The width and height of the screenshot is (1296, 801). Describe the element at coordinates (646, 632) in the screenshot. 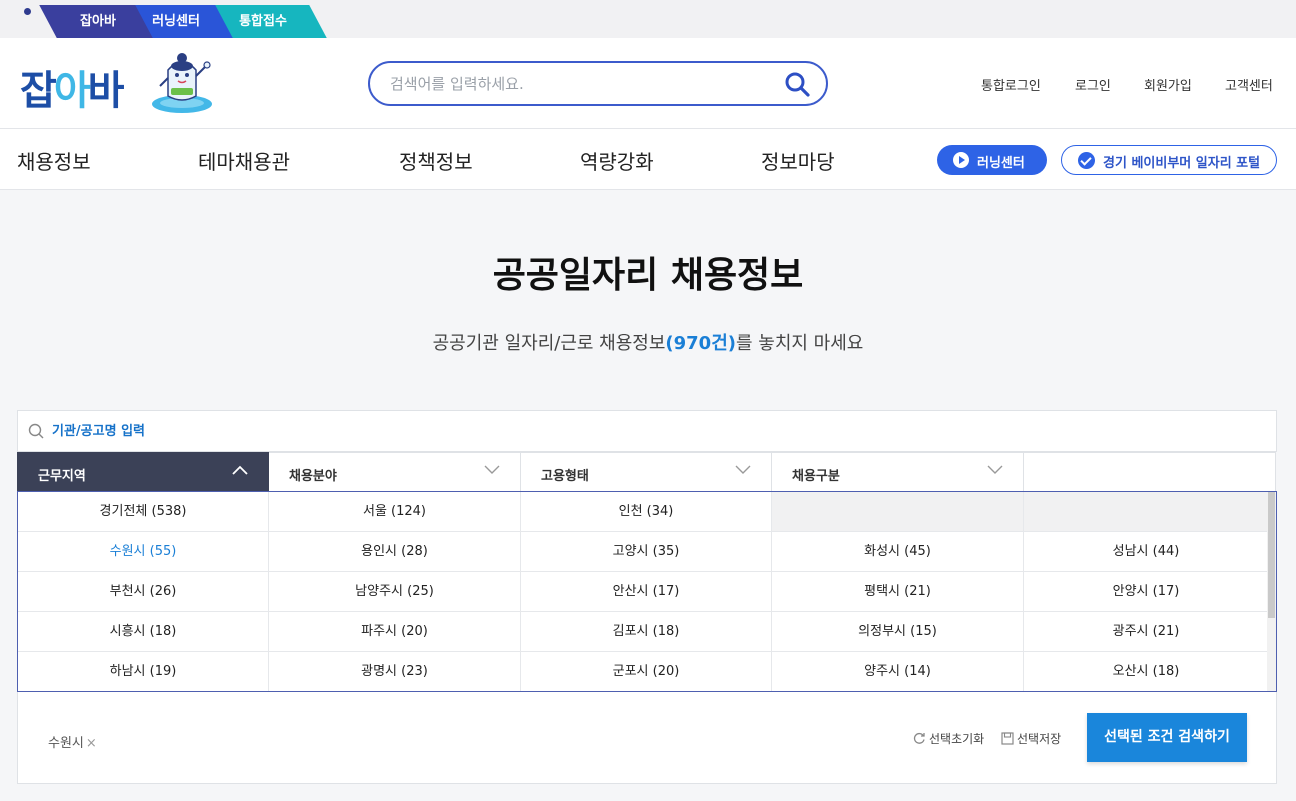

I see `region-option: 김포시 (18)` at that location.